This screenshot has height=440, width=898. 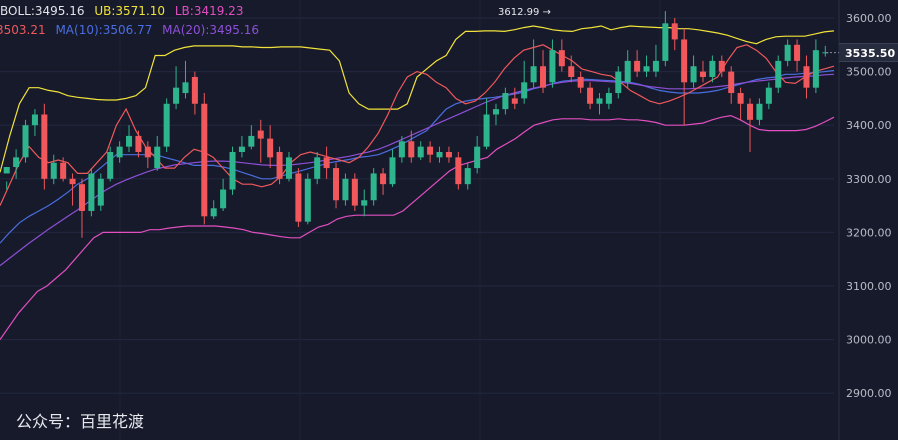 I want to click on ma10-value: 3506.77, so click(x=127, y=30).